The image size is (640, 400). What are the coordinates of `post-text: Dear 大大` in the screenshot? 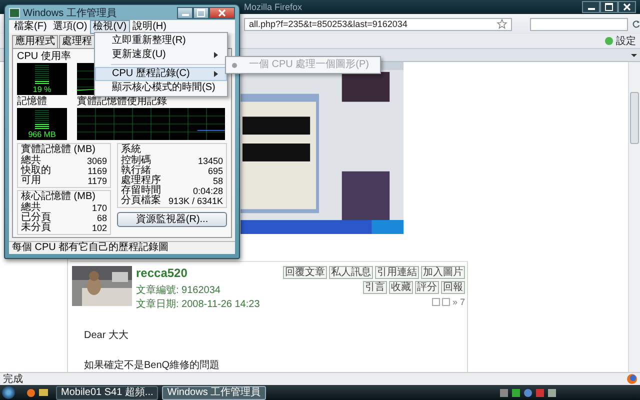 It's located at (107, 335).